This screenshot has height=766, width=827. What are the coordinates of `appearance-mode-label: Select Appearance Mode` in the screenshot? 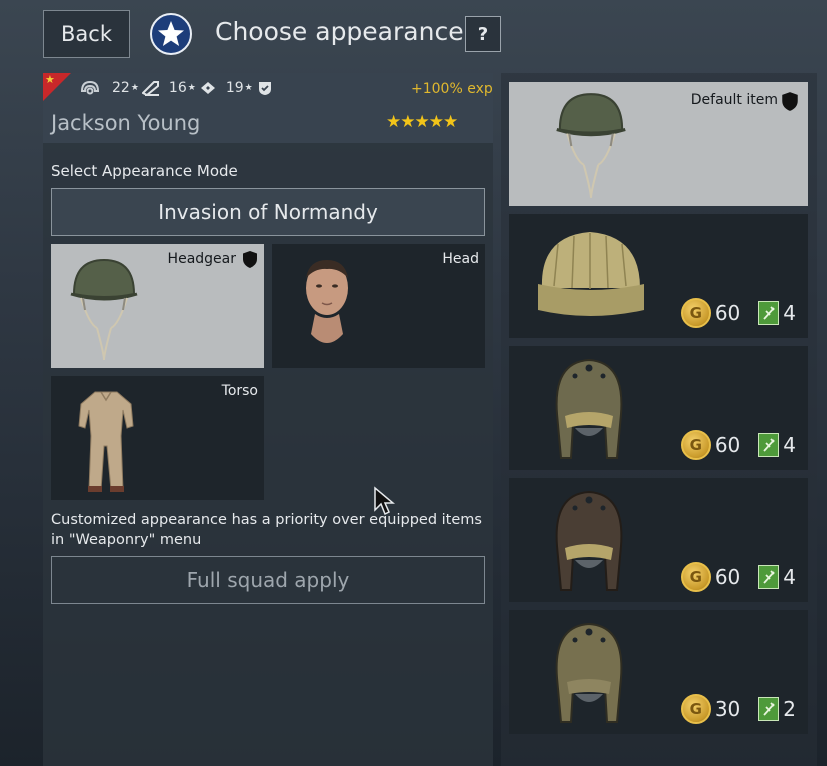 It's located at (144, 171).